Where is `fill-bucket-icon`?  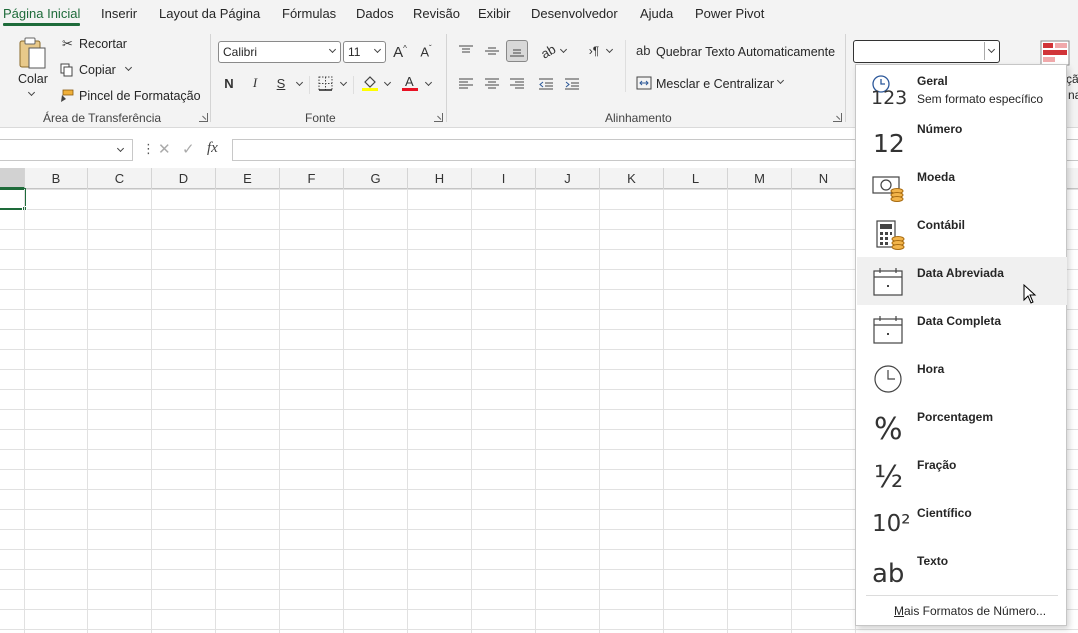
fill-bucket-icon is located at coordinates (370, 83).